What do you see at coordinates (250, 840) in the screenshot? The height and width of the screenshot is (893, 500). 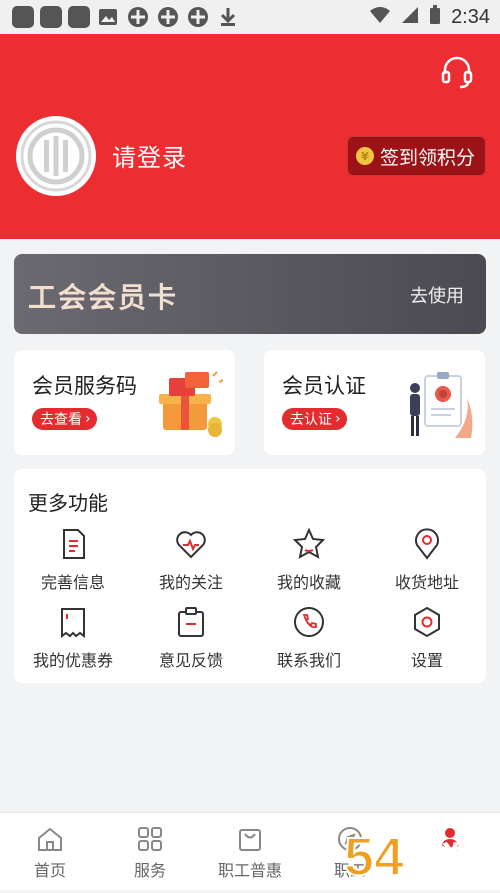 I see `bag-icon` at bounding box center [250, 840].